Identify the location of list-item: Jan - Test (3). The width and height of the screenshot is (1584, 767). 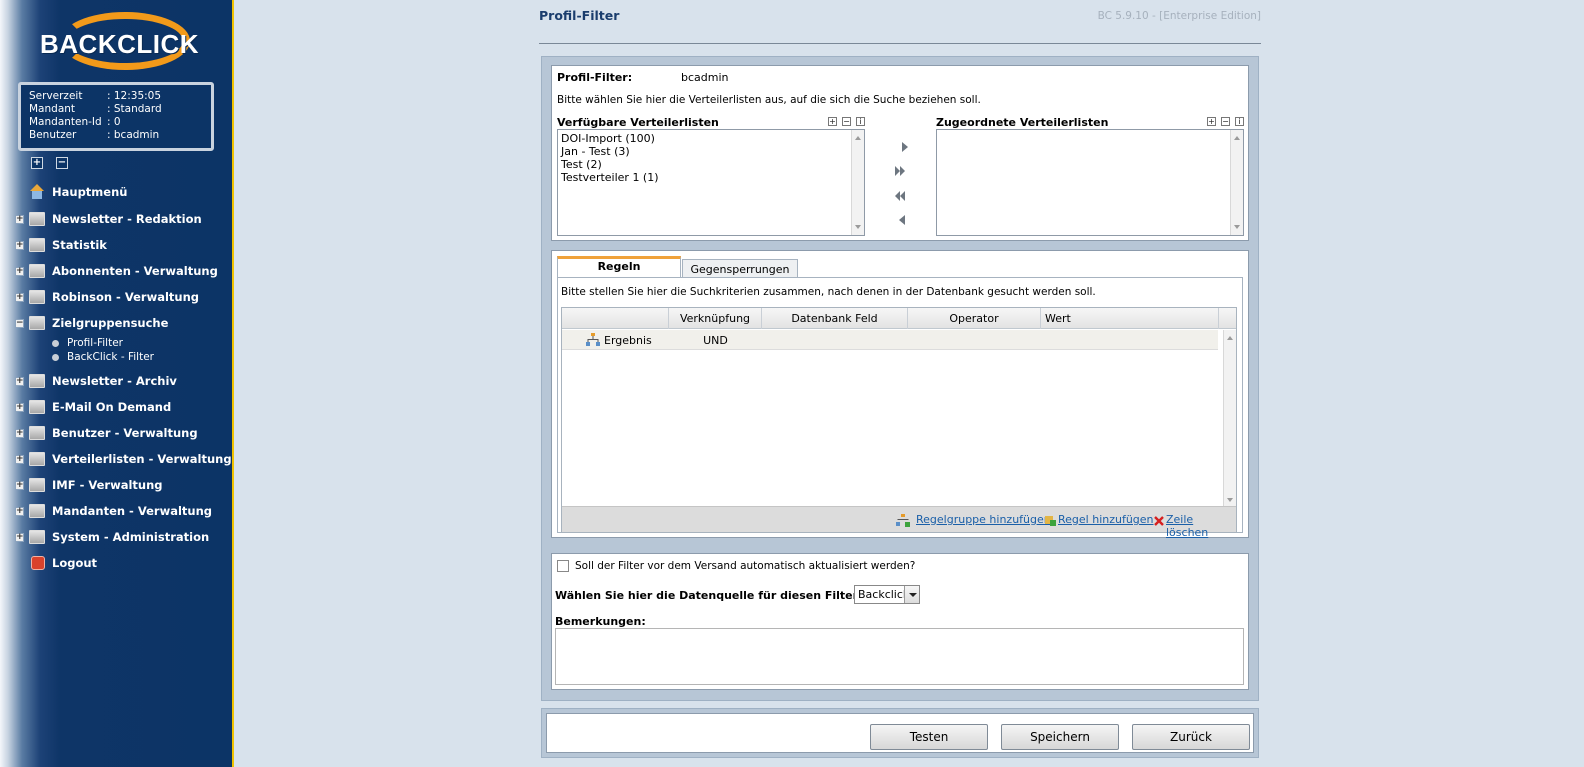
(711, 151).